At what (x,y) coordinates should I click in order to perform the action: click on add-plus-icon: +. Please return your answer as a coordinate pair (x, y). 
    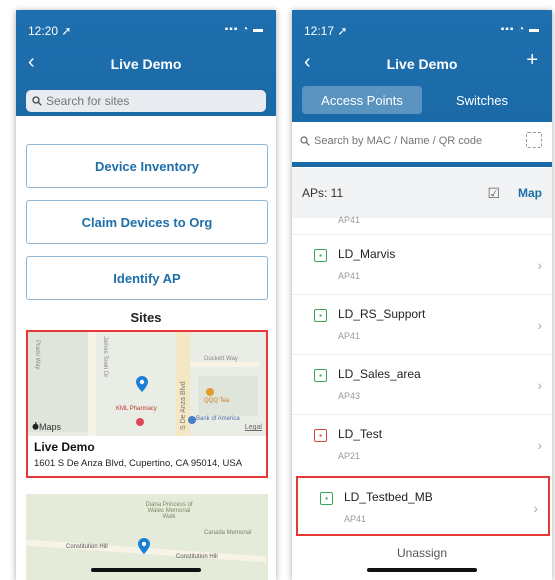
    Looking at the image, I should click on (532, 60).